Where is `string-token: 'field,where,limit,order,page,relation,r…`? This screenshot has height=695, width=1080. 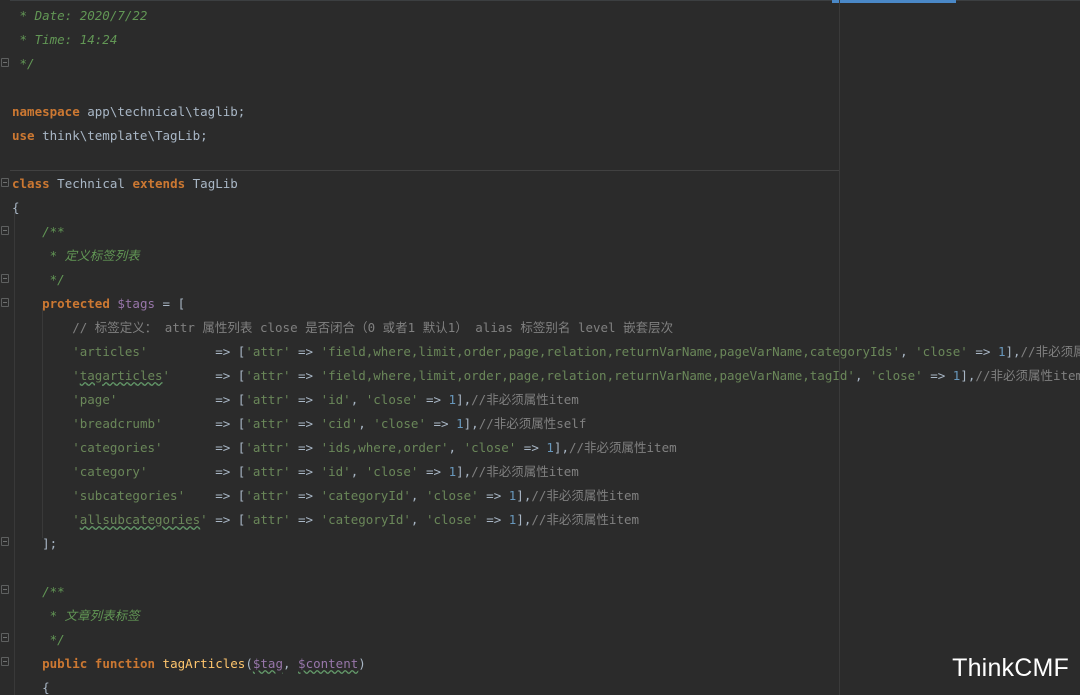
string-token: 'field,where,limit,order,page,relation,r… is located at coordinates (587, 375).